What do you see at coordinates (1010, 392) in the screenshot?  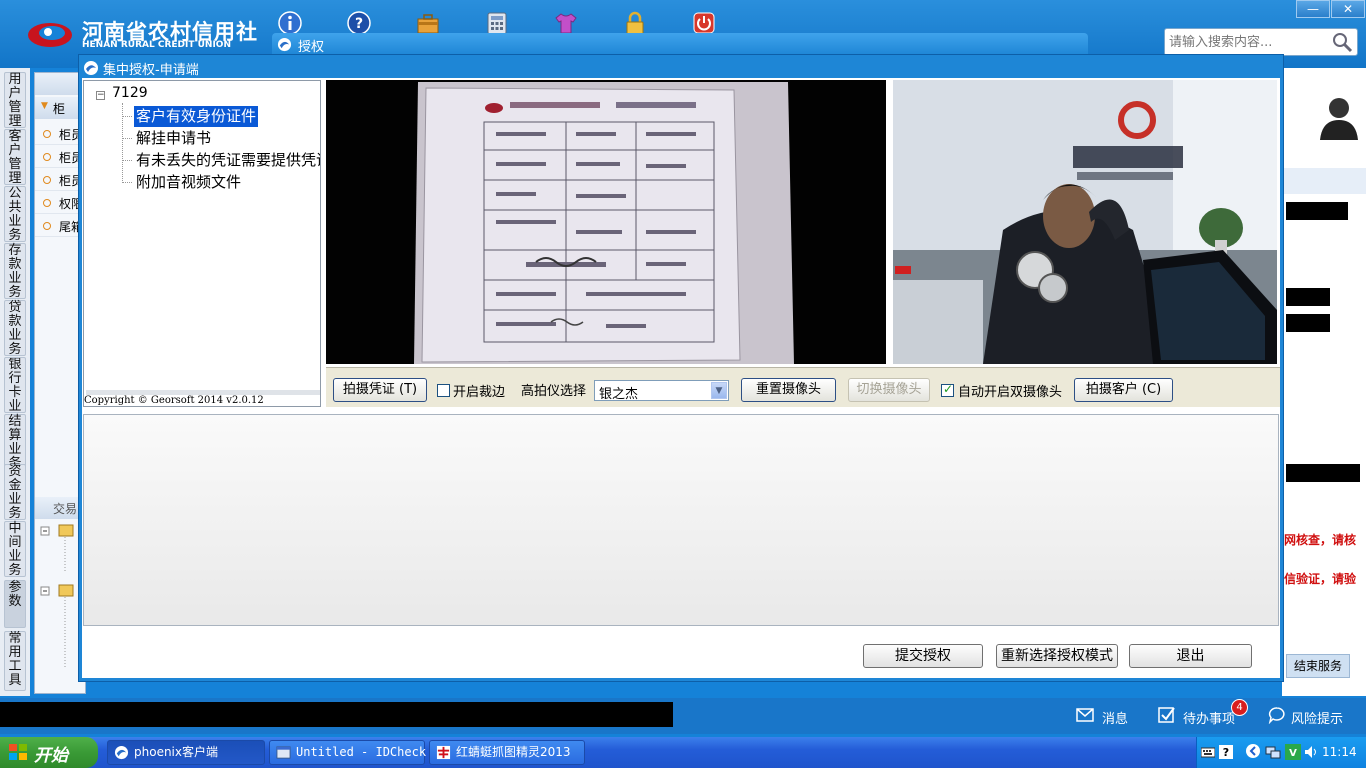 I see `dual-camera-label: 自动开启双摄像头` at bounding box center [1010, 392].